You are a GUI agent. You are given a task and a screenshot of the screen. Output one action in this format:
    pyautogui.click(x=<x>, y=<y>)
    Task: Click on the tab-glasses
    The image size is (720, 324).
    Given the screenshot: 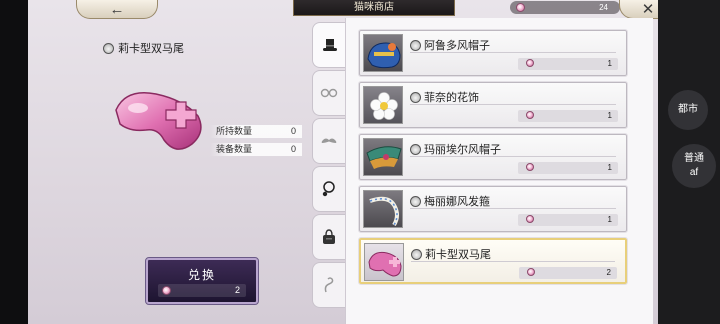 What is the action you would take?
    pyautogui.click(x=328, y=93)
    